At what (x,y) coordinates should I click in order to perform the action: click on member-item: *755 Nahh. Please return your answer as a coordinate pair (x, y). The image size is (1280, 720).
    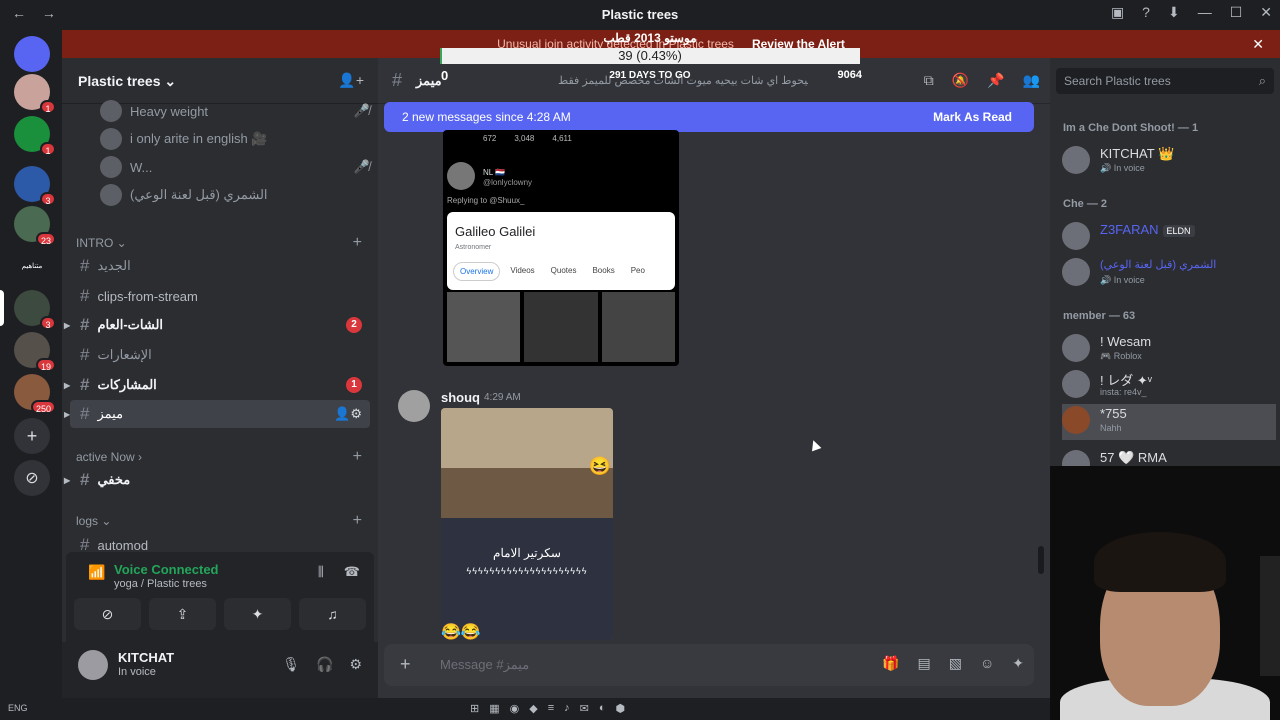
    Looking at the image, I should click on (1169, 422).